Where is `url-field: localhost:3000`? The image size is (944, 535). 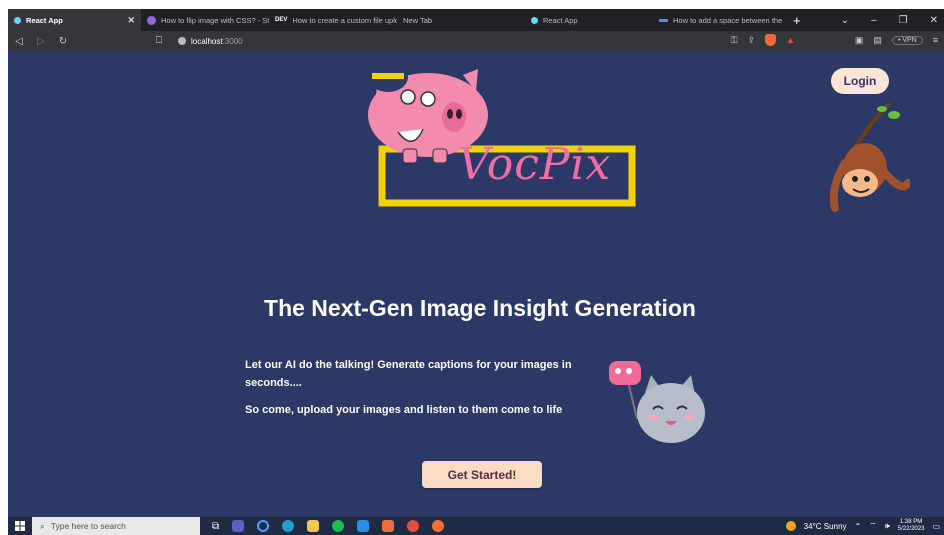
url-field: localhost:3000 is located at coordinates (210, 41).